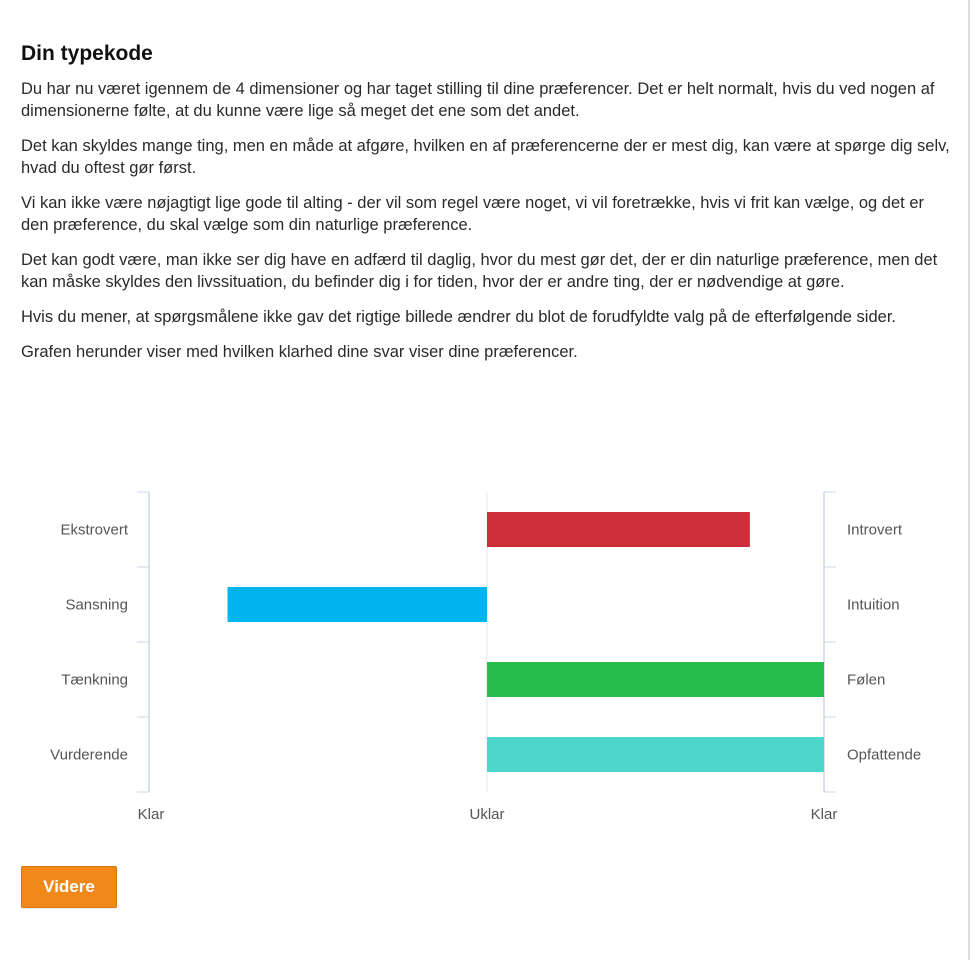  Describe the element at coordinates (866, 680) in the screenshot. I see `row-label-right: Følen` at that location.